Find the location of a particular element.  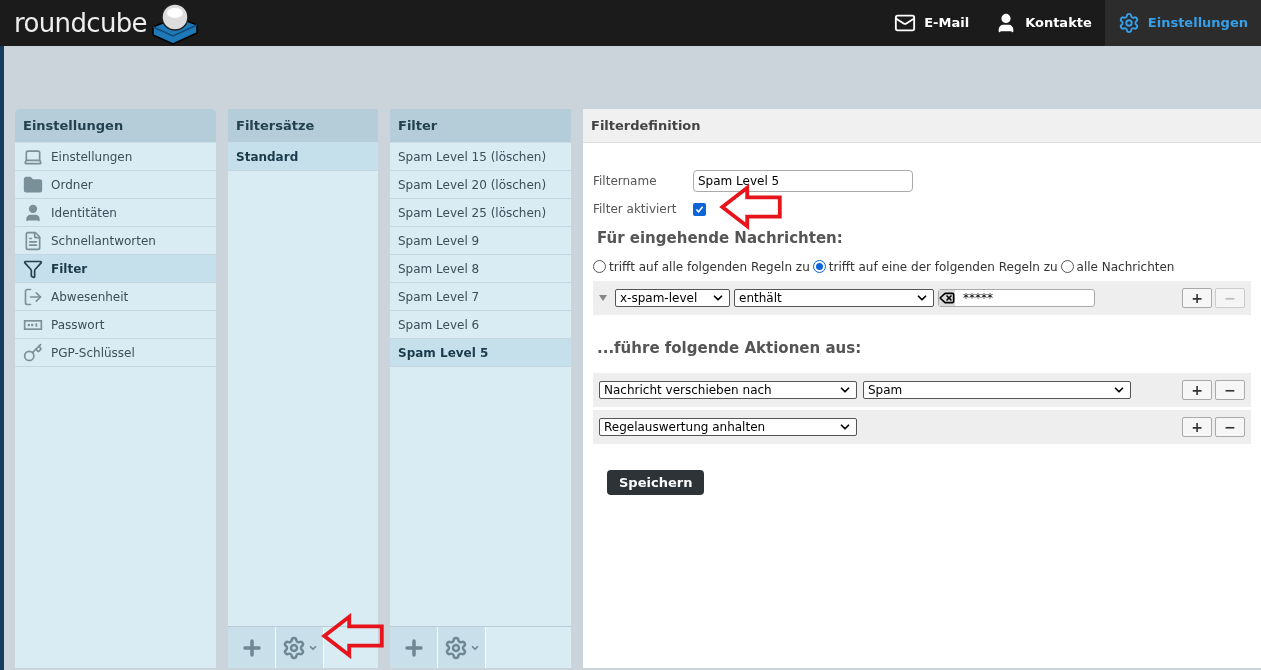

nav-link: Einstellungen is located at coordinates (1182, 23).